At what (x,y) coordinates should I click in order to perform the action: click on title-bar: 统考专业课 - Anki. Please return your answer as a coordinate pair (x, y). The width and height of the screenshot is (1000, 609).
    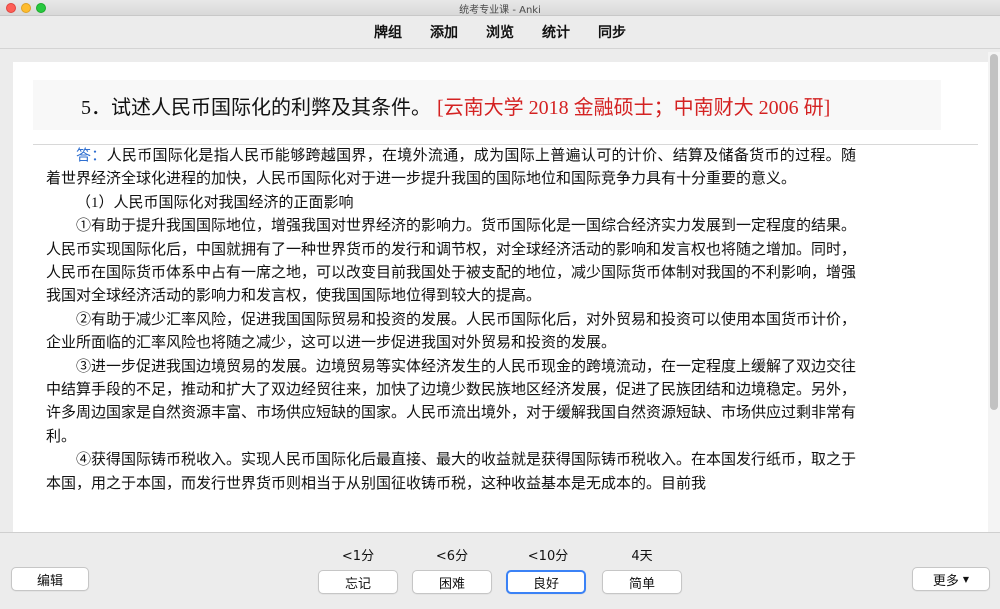
    Looking at the image, I should click on (500, 8).